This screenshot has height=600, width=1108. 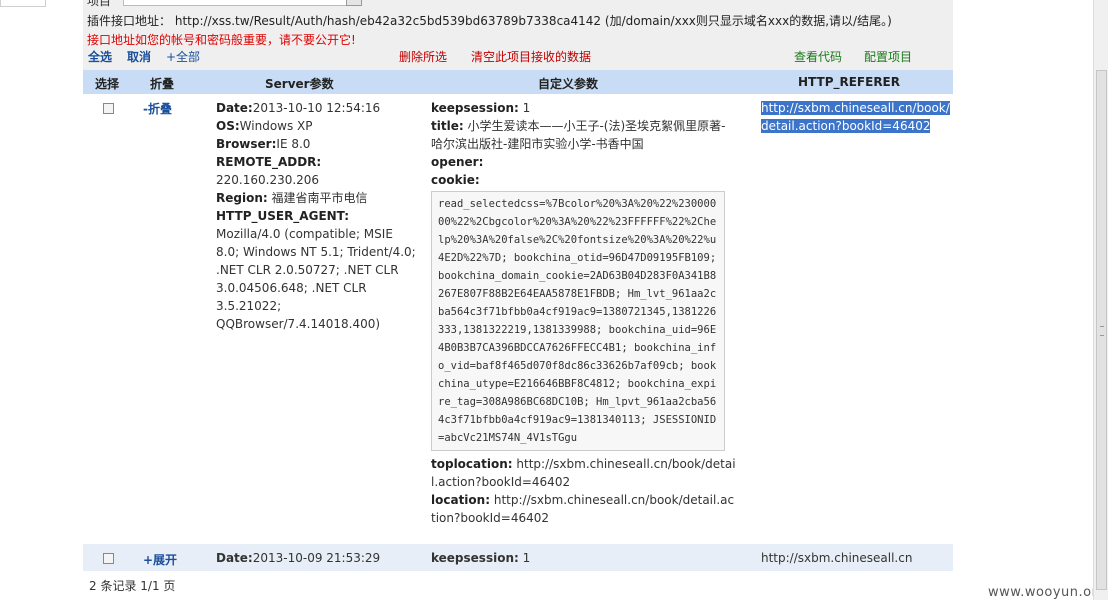 I want to click on header-server-params: Server参数, so click(x=299, y=84).